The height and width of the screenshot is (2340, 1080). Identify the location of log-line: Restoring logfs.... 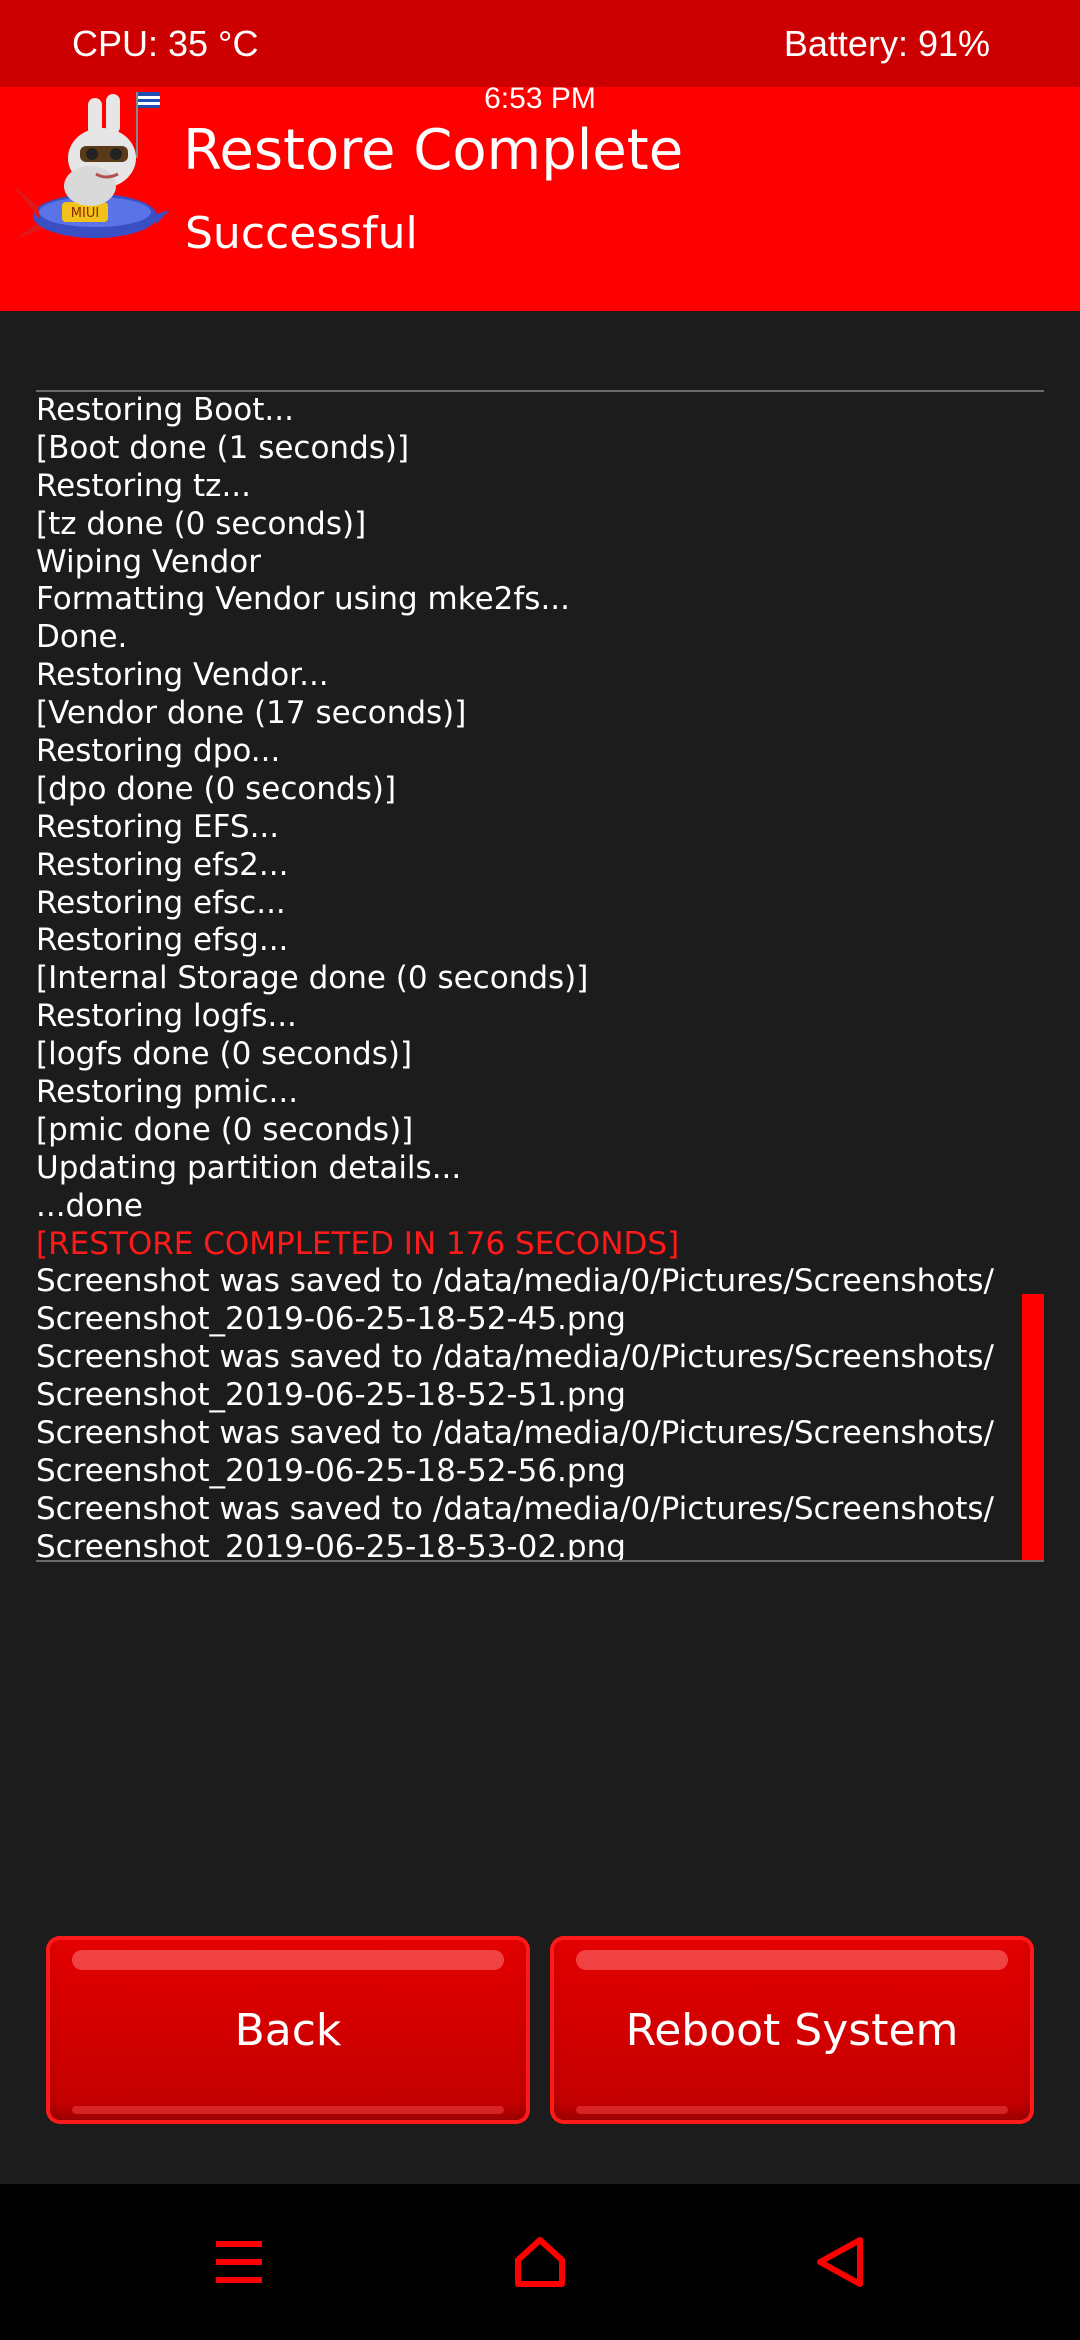
(166, 1016).